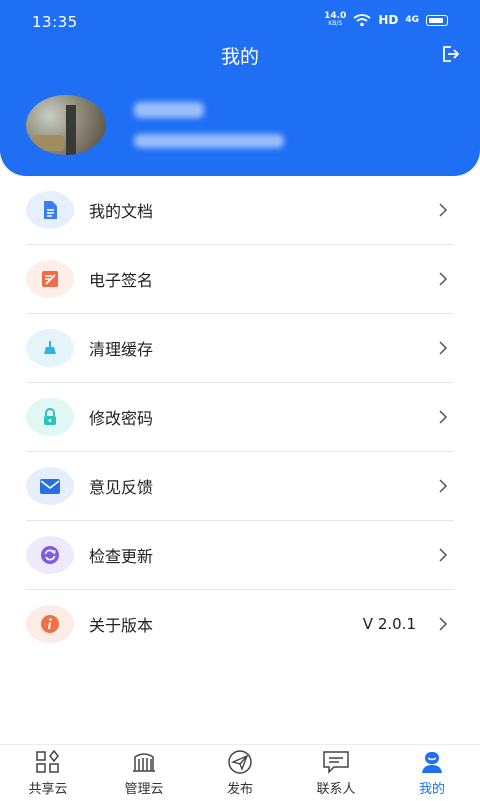 The width and height of the screenshot is (480, 801). I want to click on tab-label: 我的, so click(431, 789).